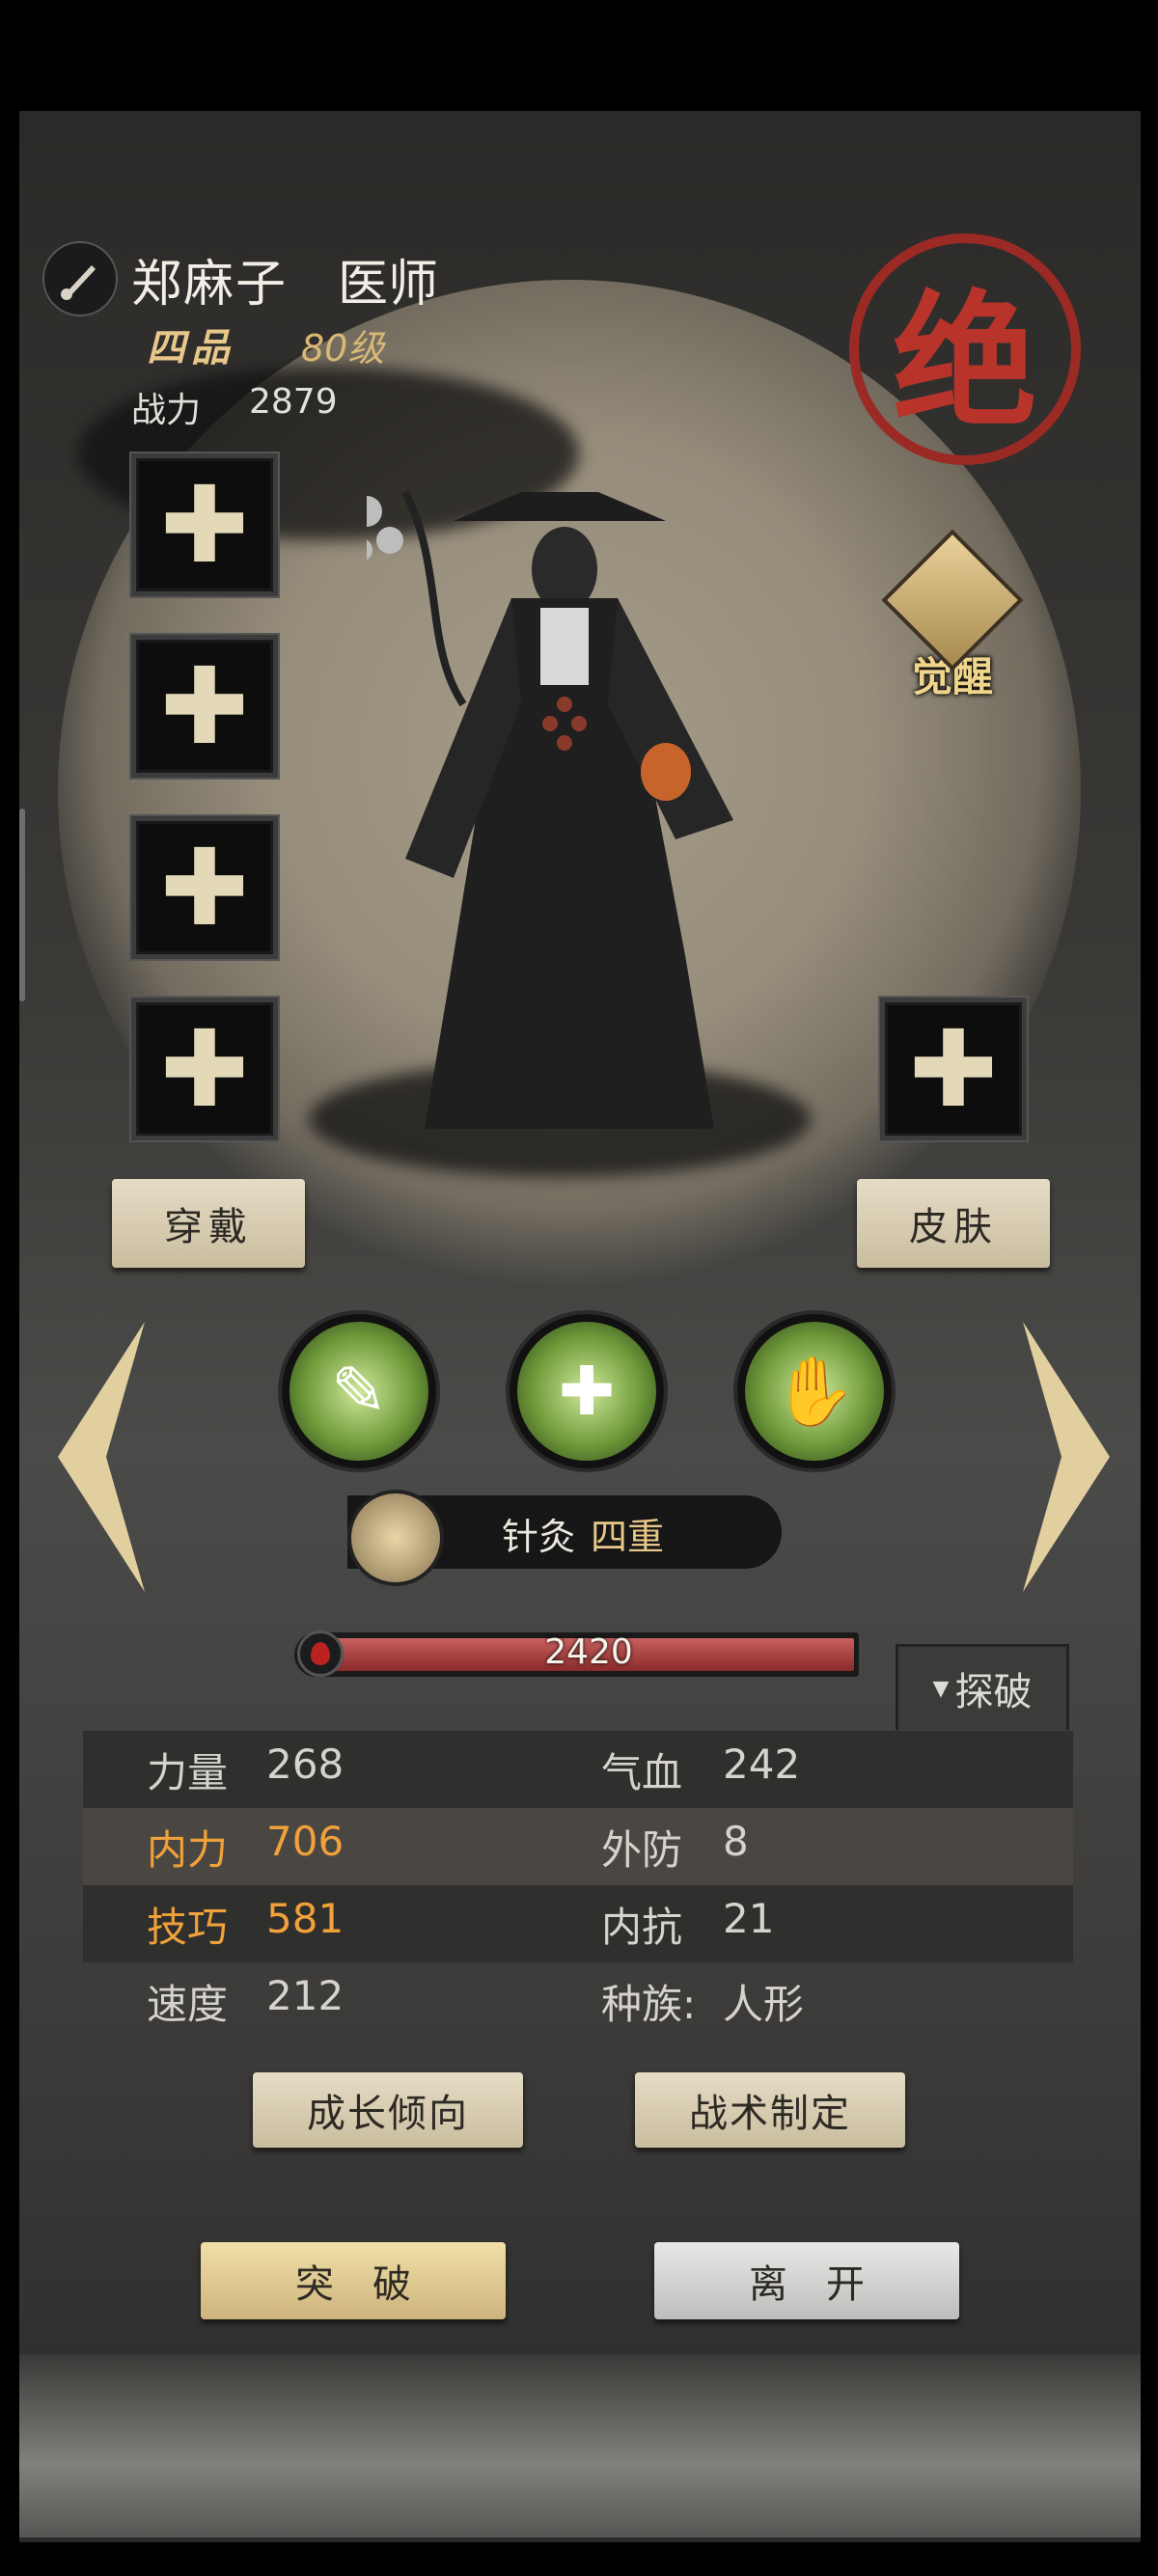 The width and height of the screenshot is (1158, 2576). What do you see at coordinates (762, 1764) in the screenshot?
I see `stat-value: 242` at bounding box center [762, 1764].